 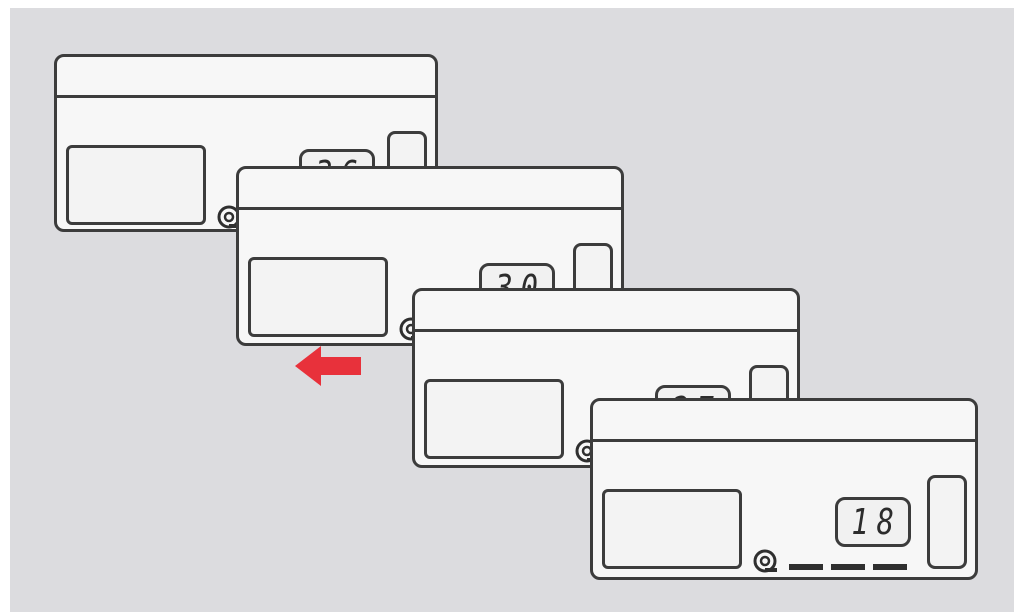 I want to click on rewind-arrow-icon, so click(x=328, y=366).